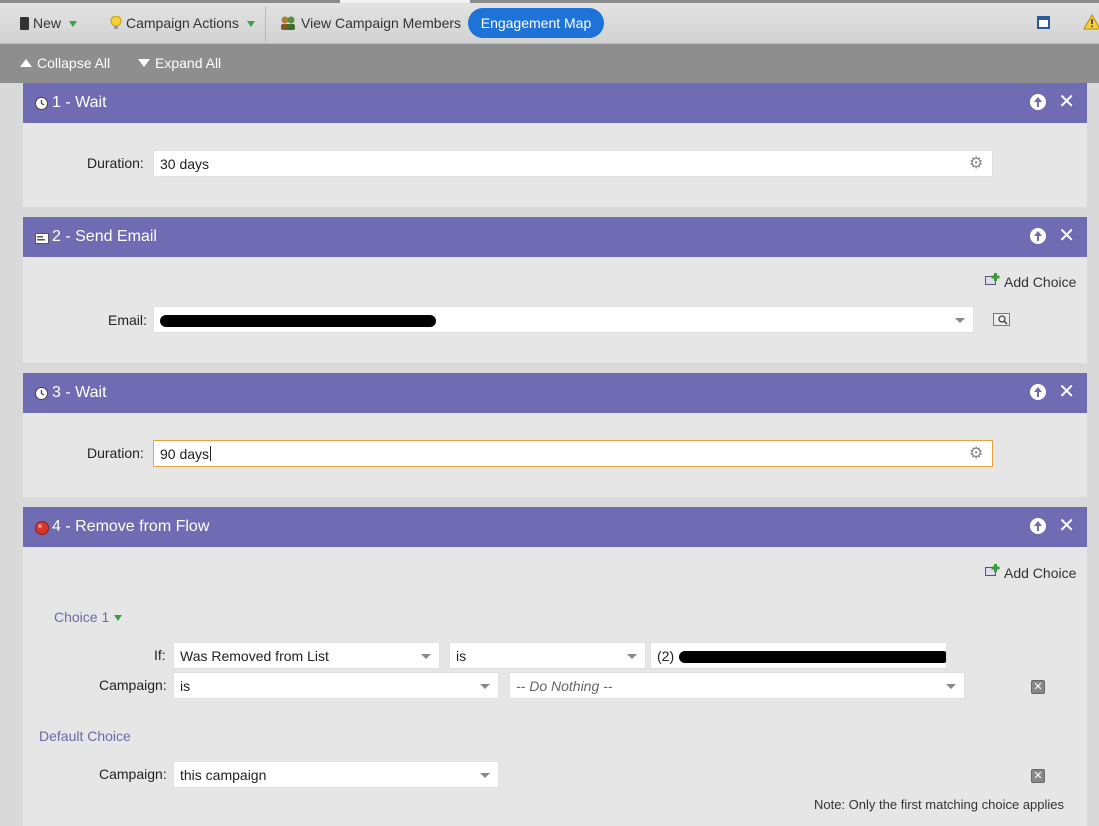 Image resolution: width=1099 pixels, height=826 pixels. I want to click on choice-1-label: Choice 1, so click(82, 617).